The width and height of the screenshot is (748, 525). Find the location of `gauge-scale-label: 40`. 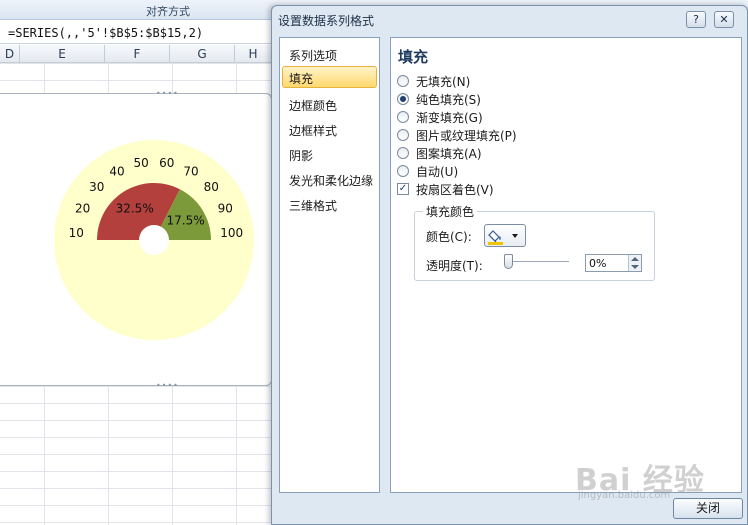

gauge-scale-label: 40 is located at coordinates (116, 171).